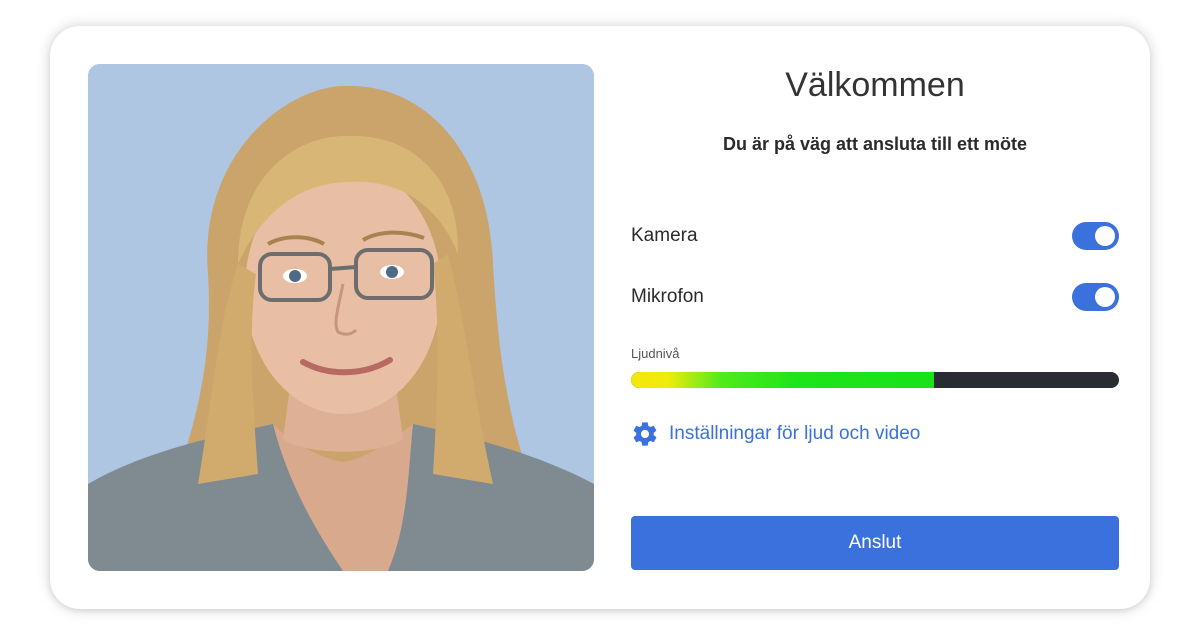 The image size is (1200, 635). I want to click on audio-level-label: Ljudnivå, so click(655, 353).